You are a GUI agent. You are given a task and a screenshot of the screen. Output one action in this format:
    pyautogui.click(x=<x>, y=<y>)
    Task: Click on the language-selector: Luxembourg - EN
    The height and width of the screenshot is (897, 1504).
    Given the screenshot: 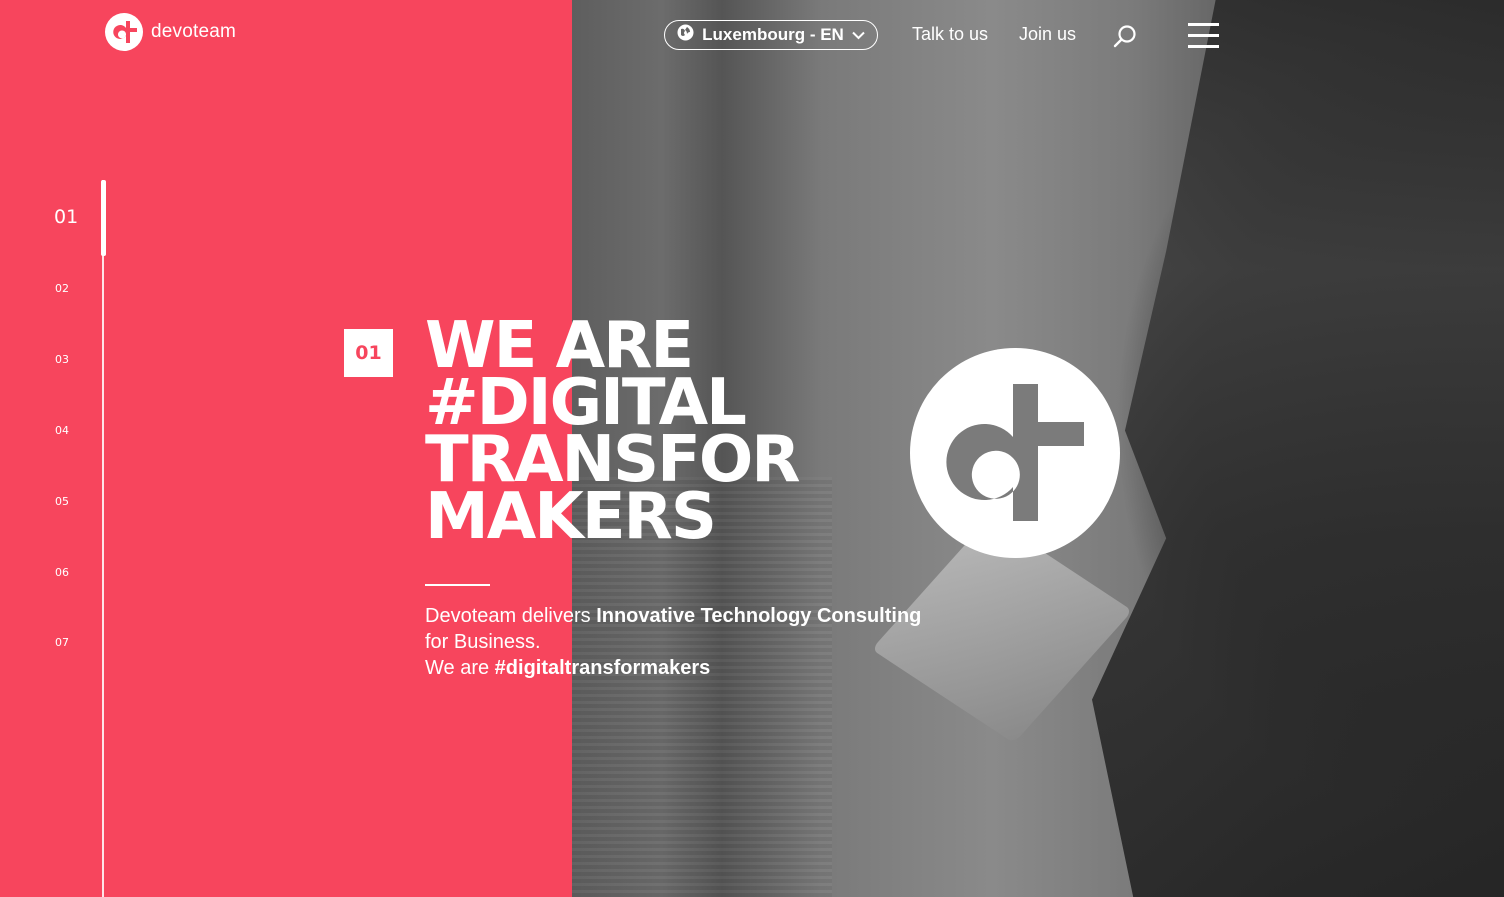 What is the action you would take?
    pyautogui.click(x=771, y=35)
    